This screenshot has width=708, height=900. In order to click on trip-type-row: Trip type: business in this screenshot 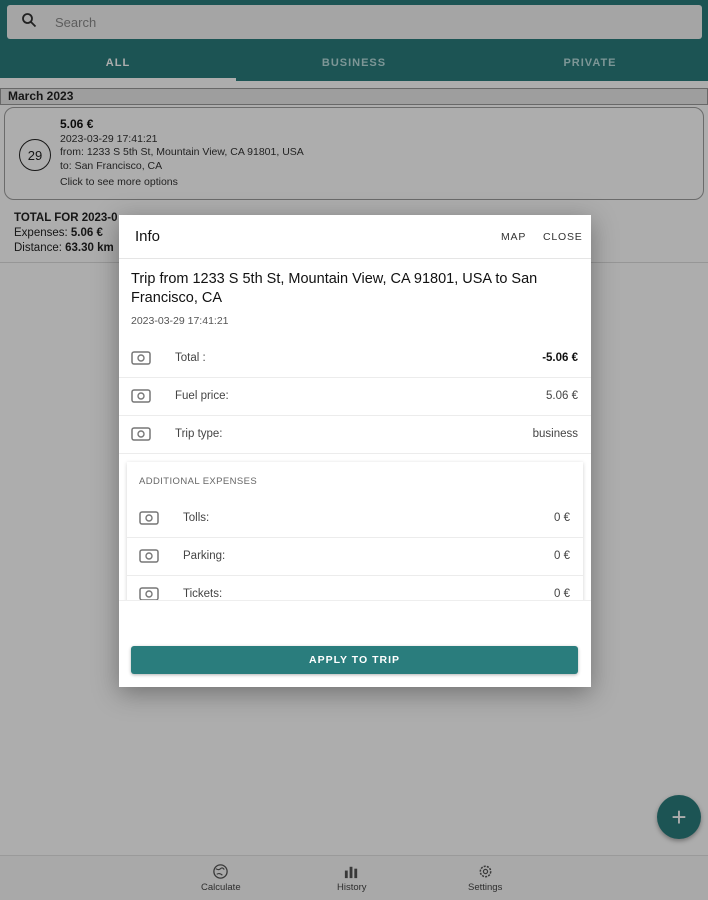, I will do `click(355, 435)`.